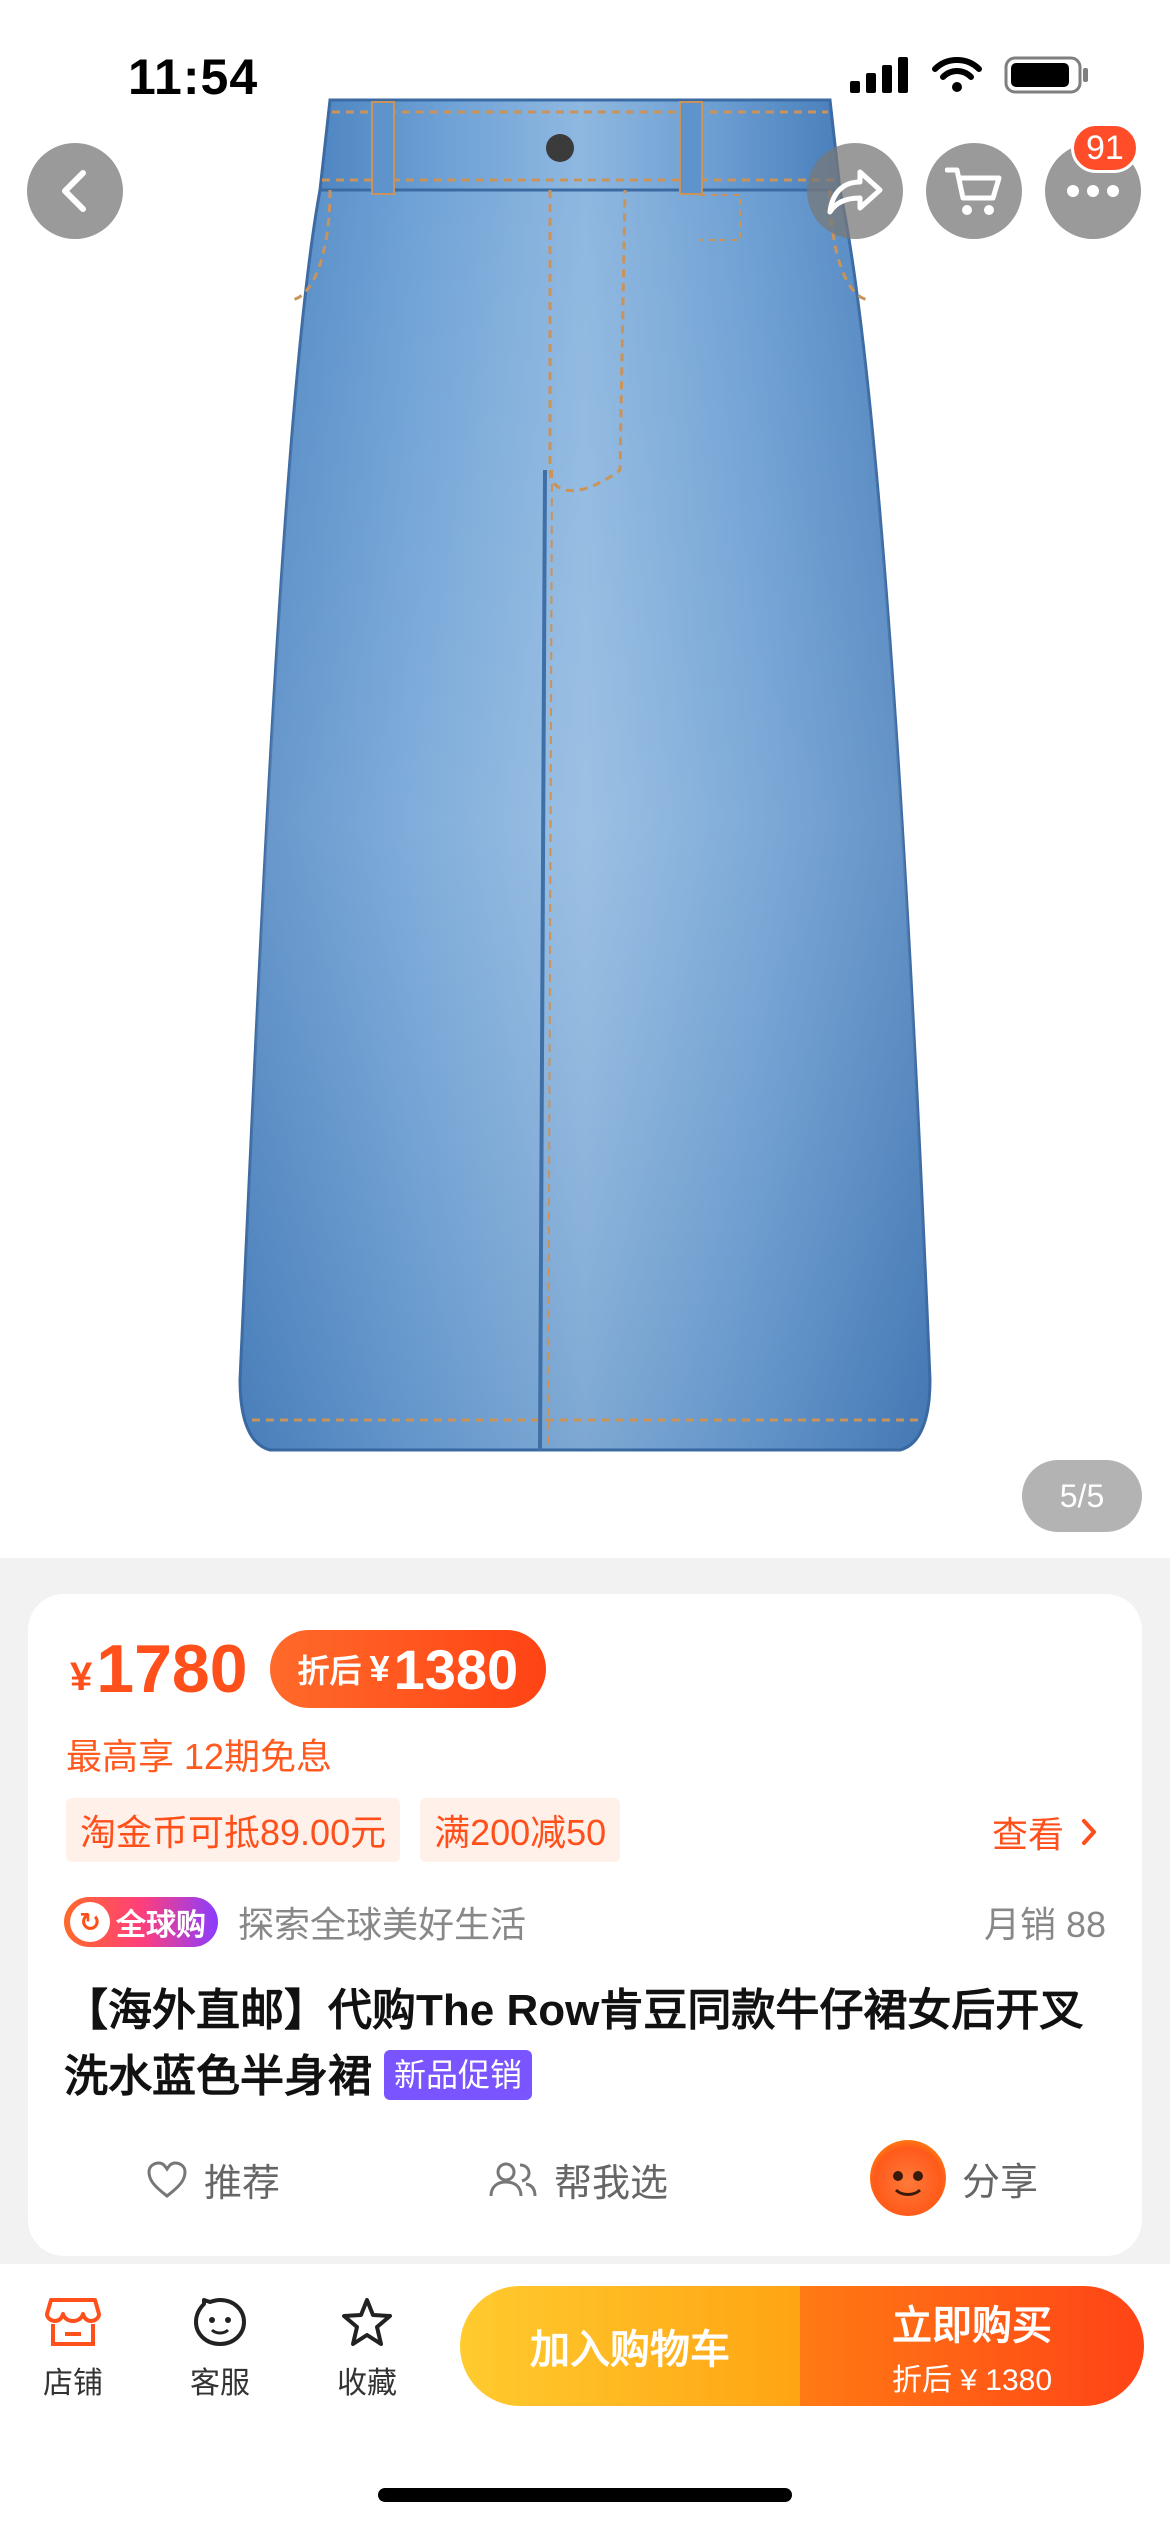  Describe the element at coordinates (513, 2179) in the screenshot. I see `people-icon` at that location.